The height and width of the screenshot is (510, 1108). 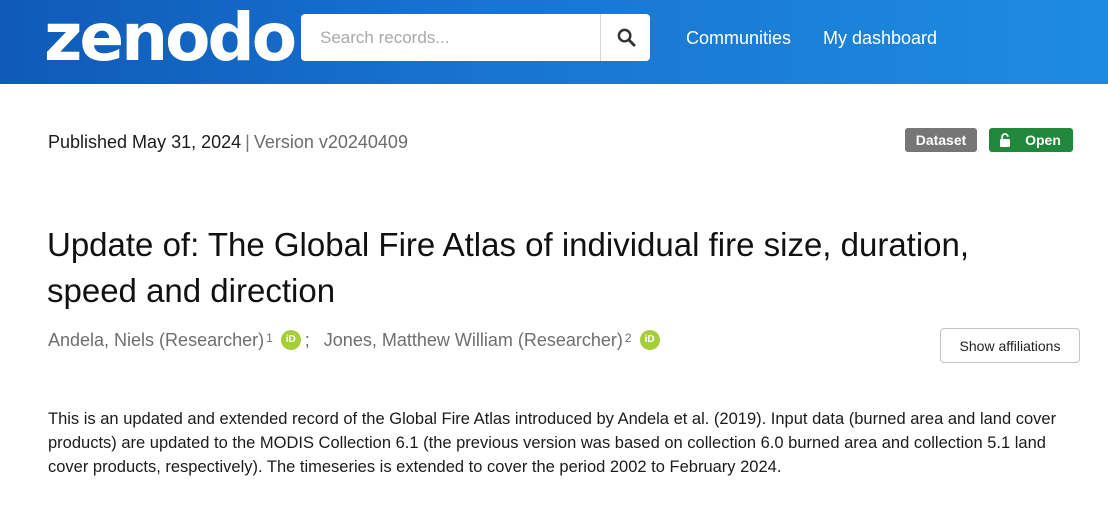 I want to click on access-status-badge: Open, so click(x=1031, y=140).